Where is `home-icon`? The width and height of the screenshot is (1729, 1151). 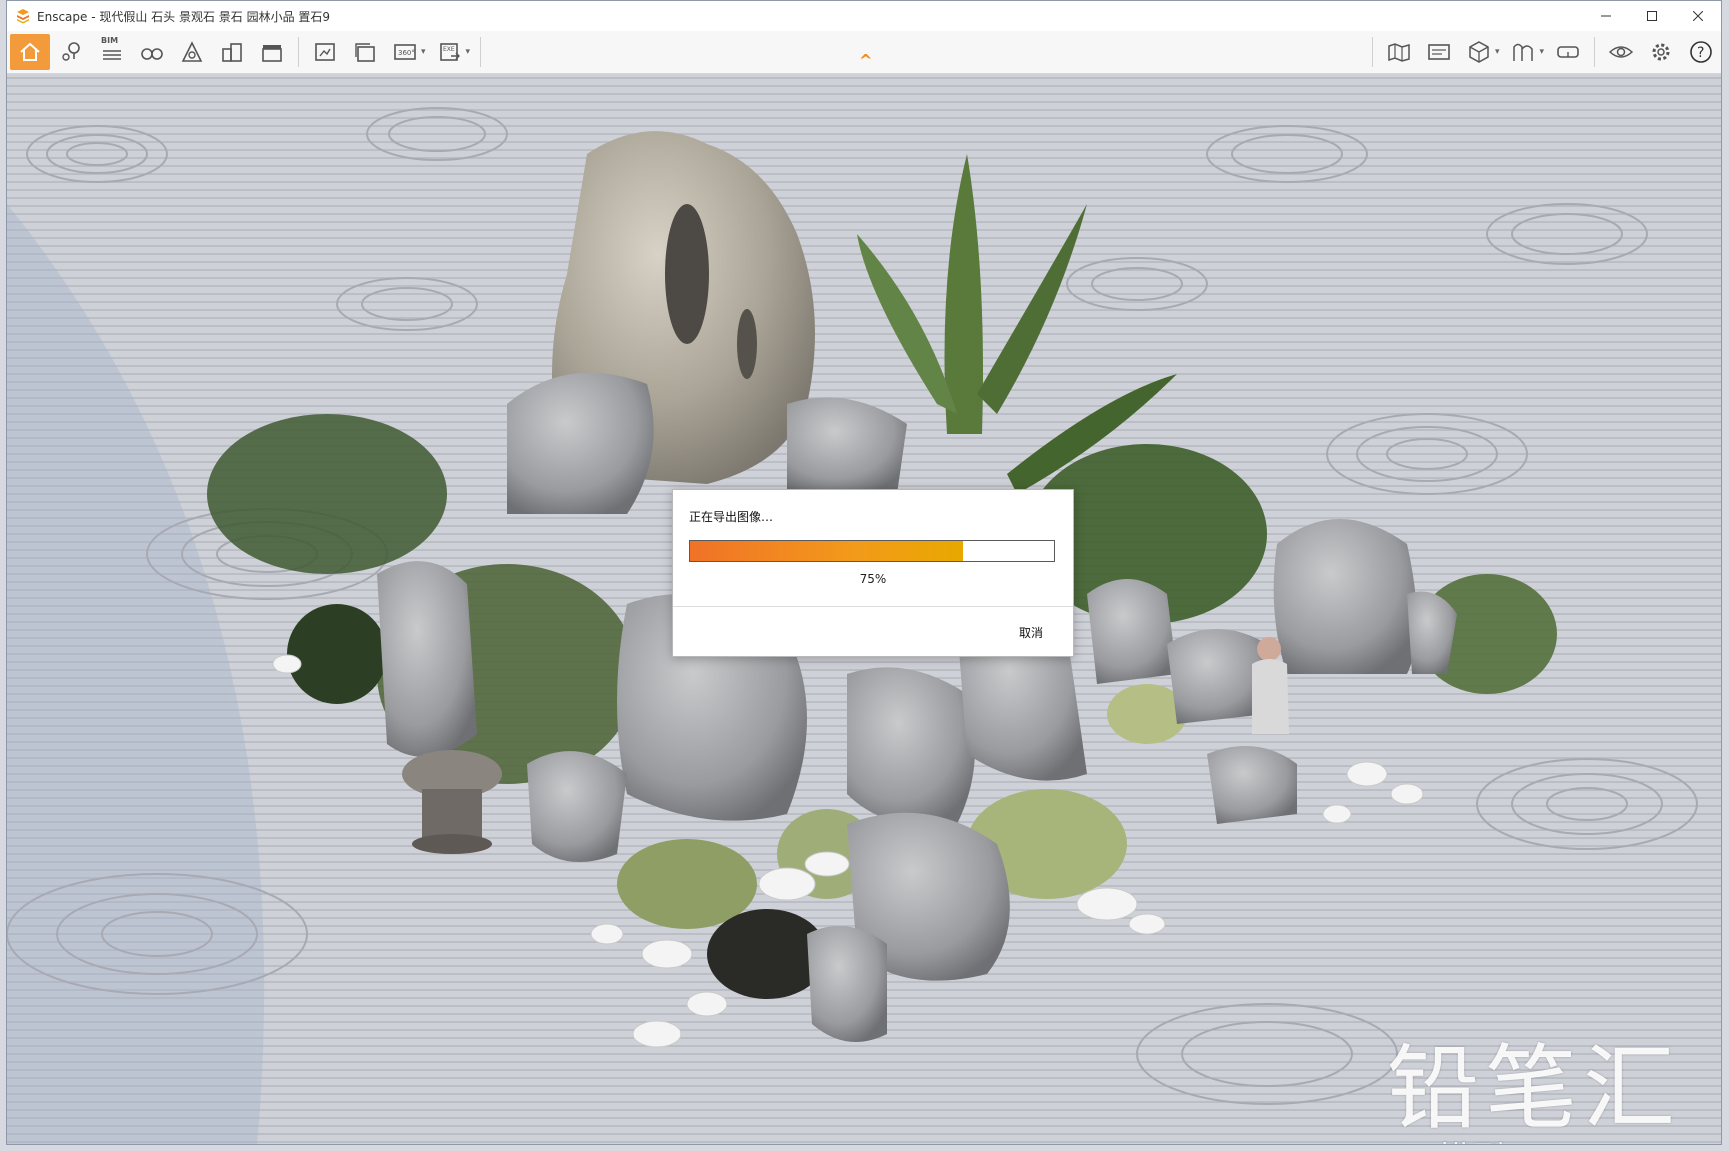 home-icon is located at coordinates (30, 51).